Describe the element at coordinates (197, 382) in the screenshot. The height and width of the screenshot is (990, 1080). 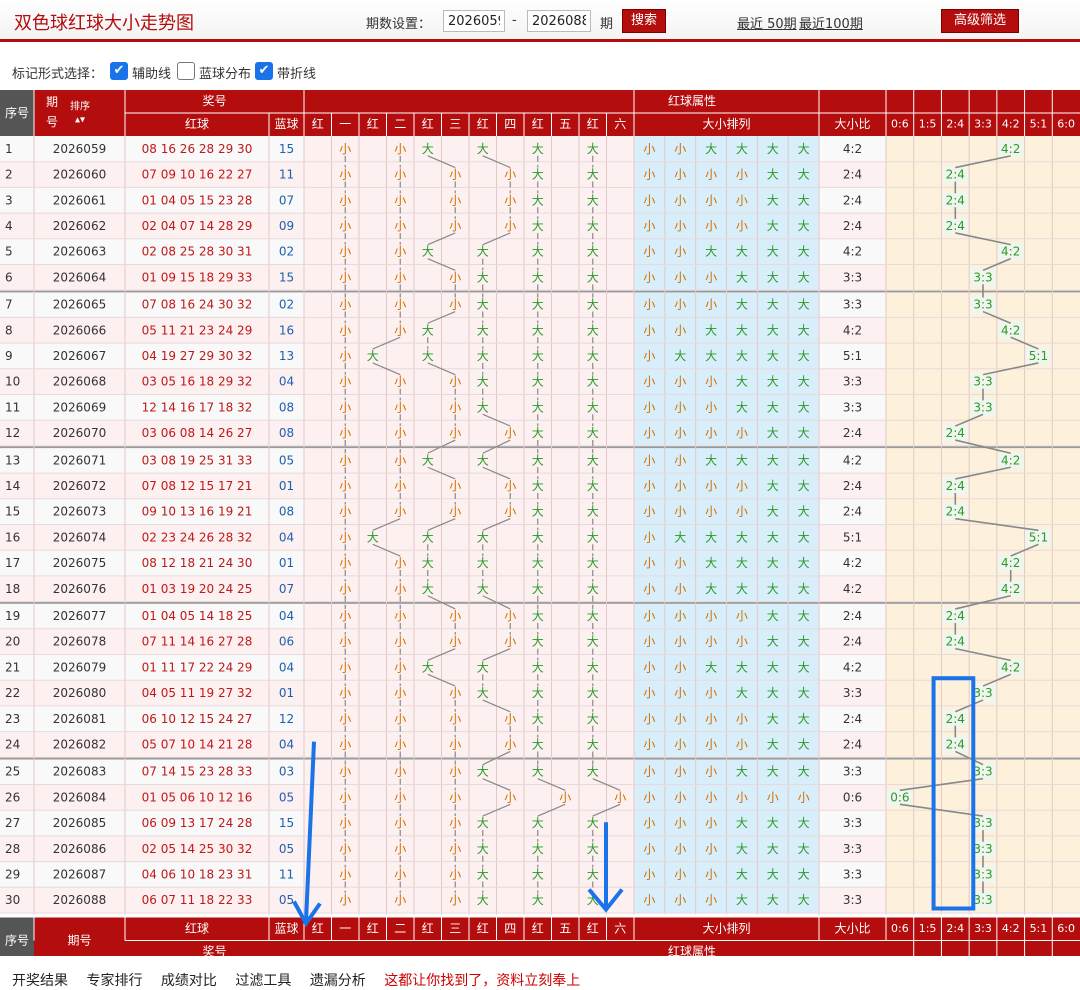
I see `row-red-balls: 03 05 16 18 29 32` at that location.